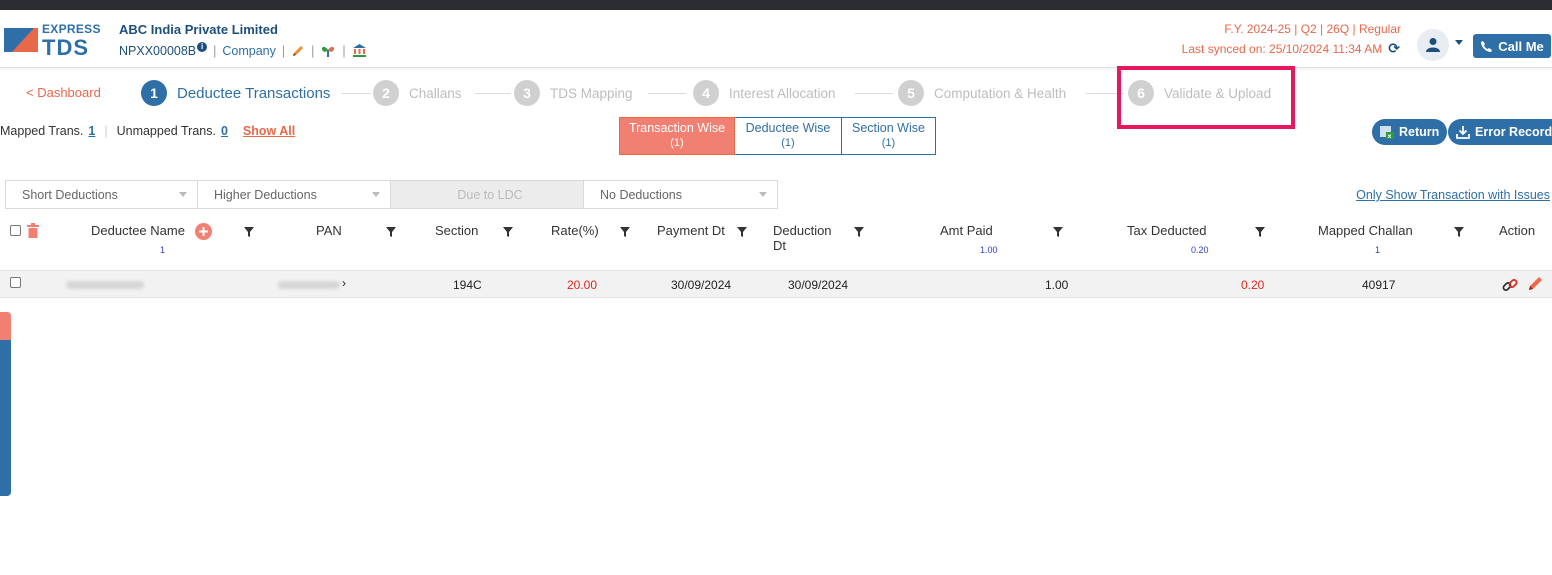  I want to click on col-deduction-dt: Deduction Dt, so click(802, 238).